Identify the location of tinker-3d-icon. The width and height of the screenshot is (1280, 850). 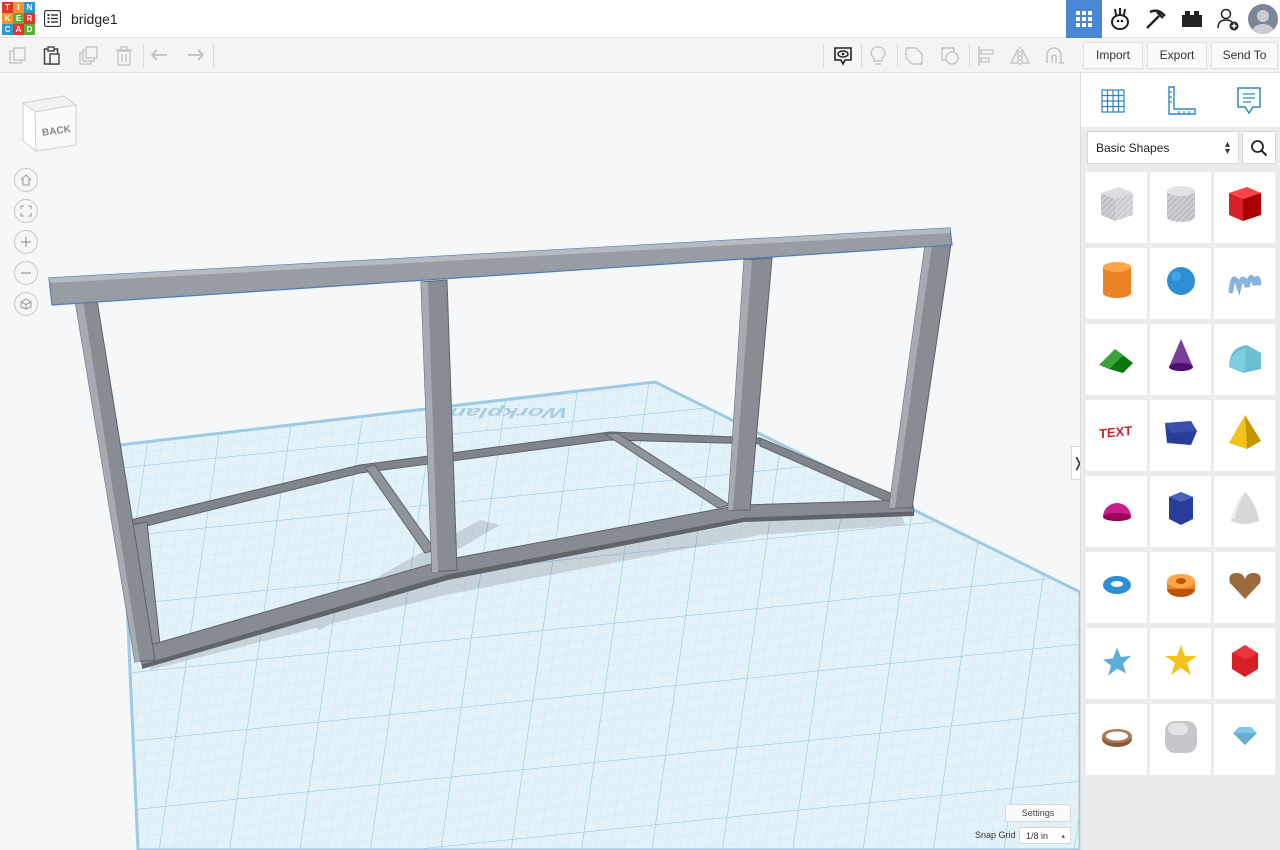
(1120, 19).